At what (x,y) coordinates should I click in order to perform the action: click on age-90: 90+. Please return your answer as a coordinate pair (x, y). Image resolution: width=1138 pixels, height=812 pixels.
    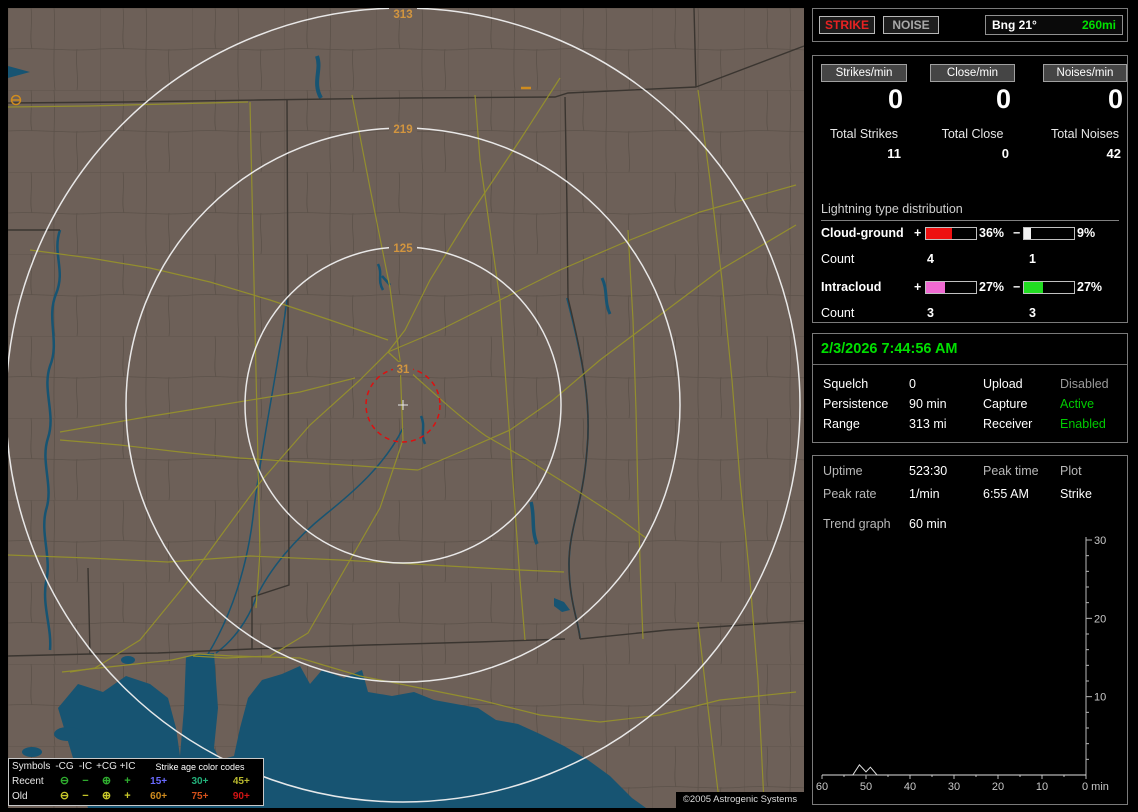
    Looking at the image, I should click on (241, 796).